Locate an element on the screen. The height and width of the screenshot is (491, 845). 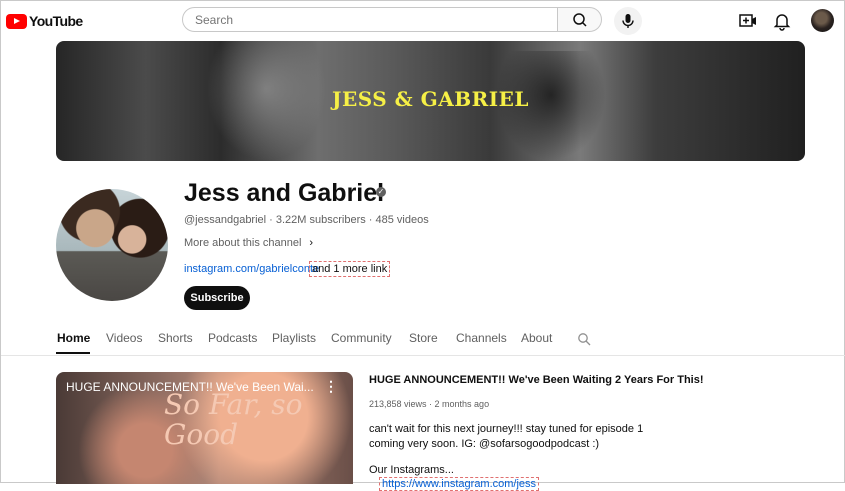
microphone-icon is located at coordinates (628, 21).